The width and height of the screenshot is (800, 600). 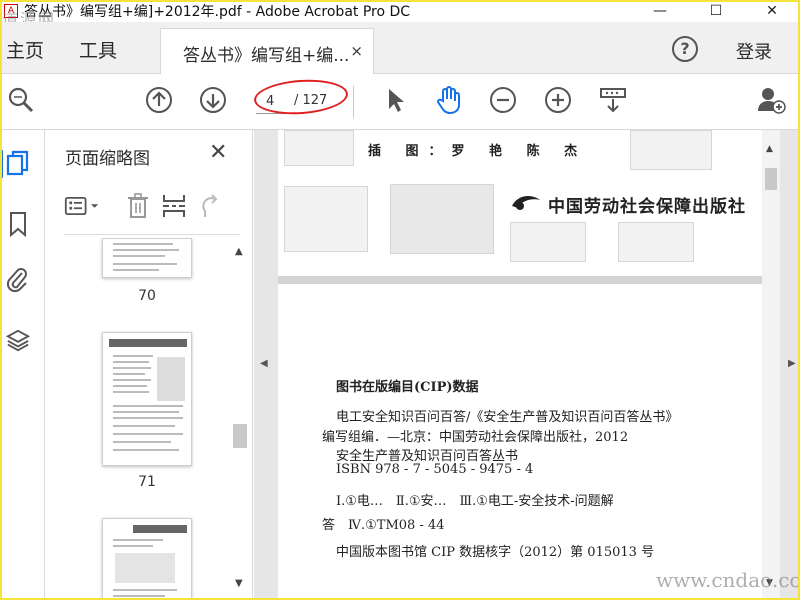 What do you see at coordinates (213, 100) in the screenshot?
I see `next-page-icon` at bounding box center [213, 100].